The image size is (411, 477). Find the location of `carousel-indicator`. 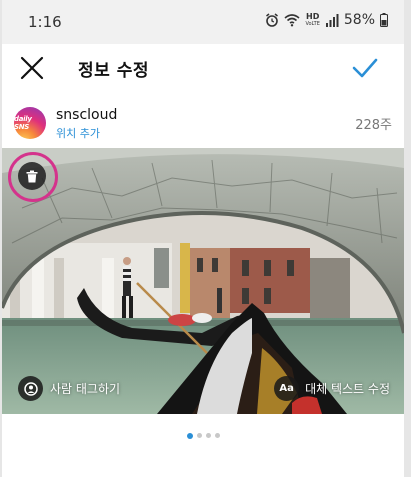

carousel-indicator is located at coordinates (203, 436).